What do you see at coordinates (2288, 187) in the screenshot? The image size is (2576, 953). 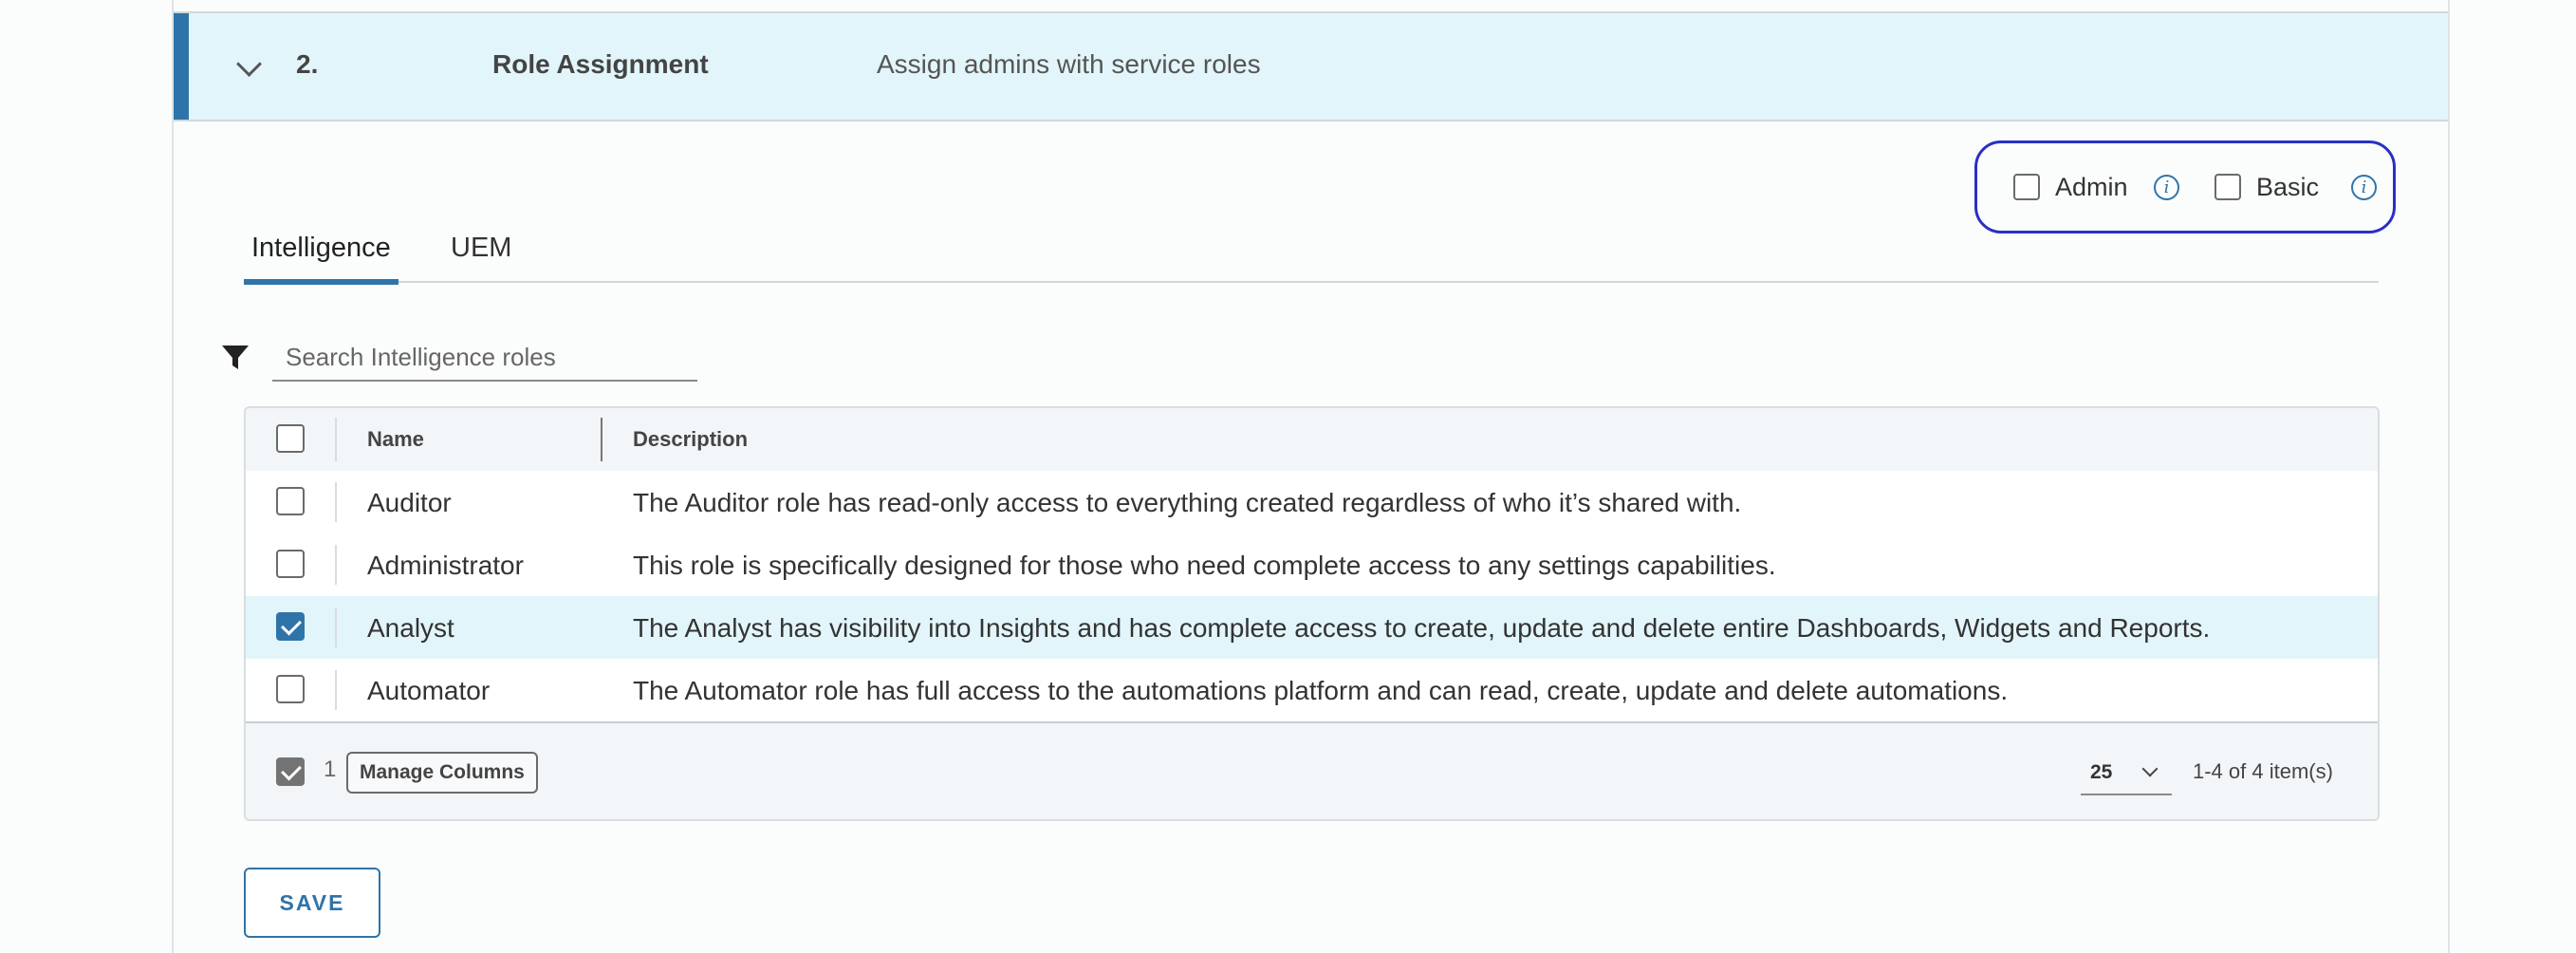 I see `basic-label: Basic` at bounding box center [2288, 187].